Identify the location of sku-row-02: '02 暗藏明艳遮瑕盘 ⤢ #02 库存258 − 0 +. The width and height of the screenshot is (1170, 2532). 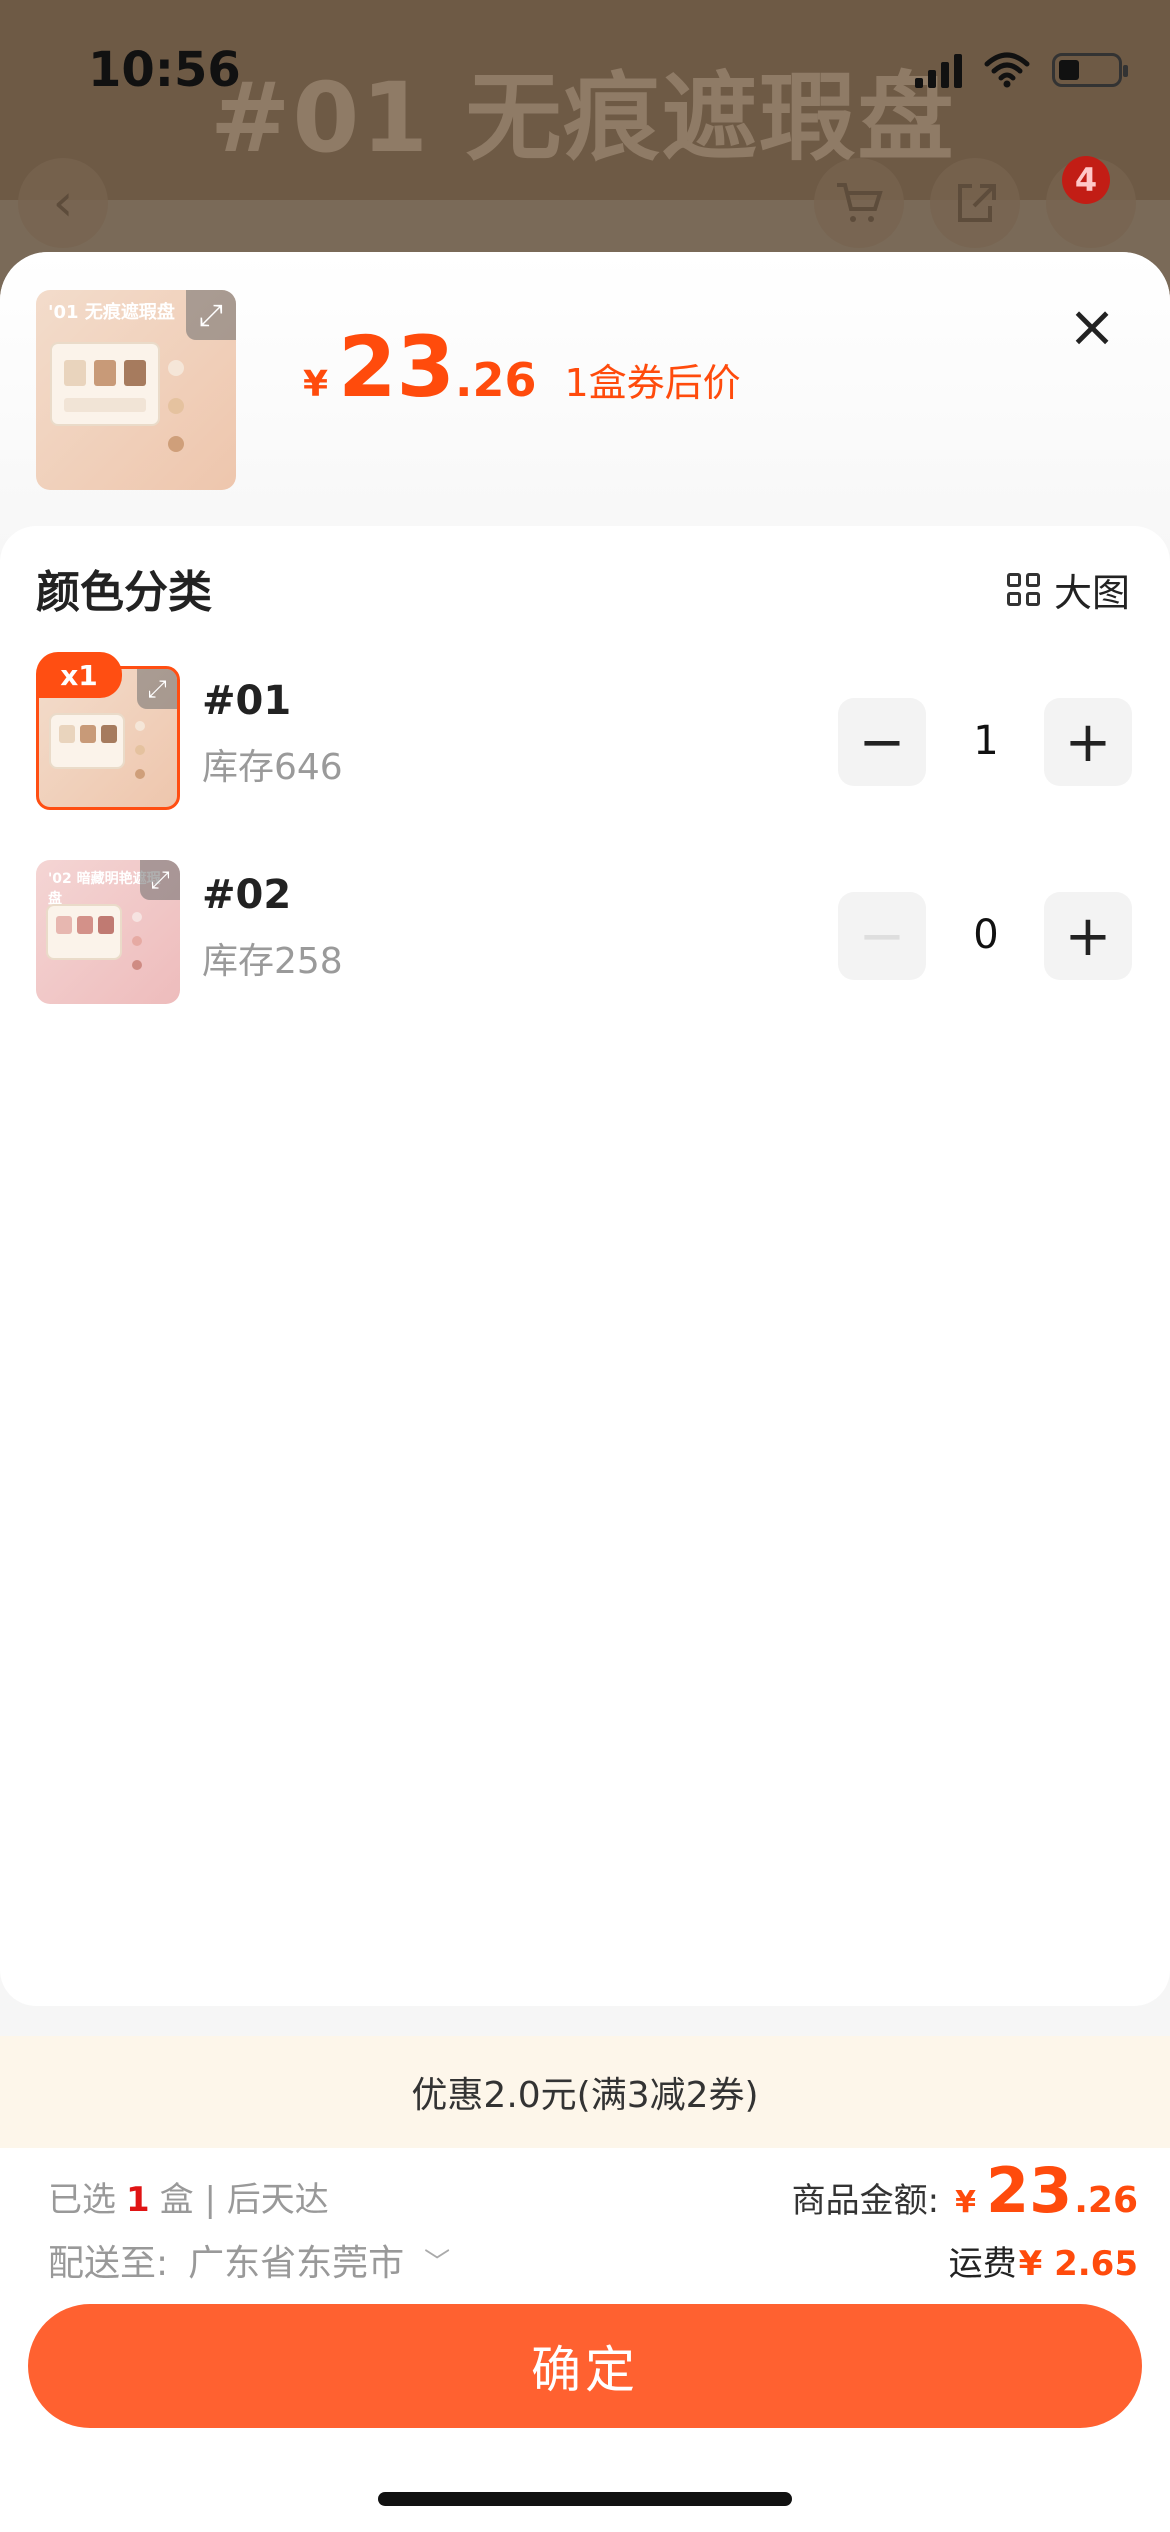
(585, 926).